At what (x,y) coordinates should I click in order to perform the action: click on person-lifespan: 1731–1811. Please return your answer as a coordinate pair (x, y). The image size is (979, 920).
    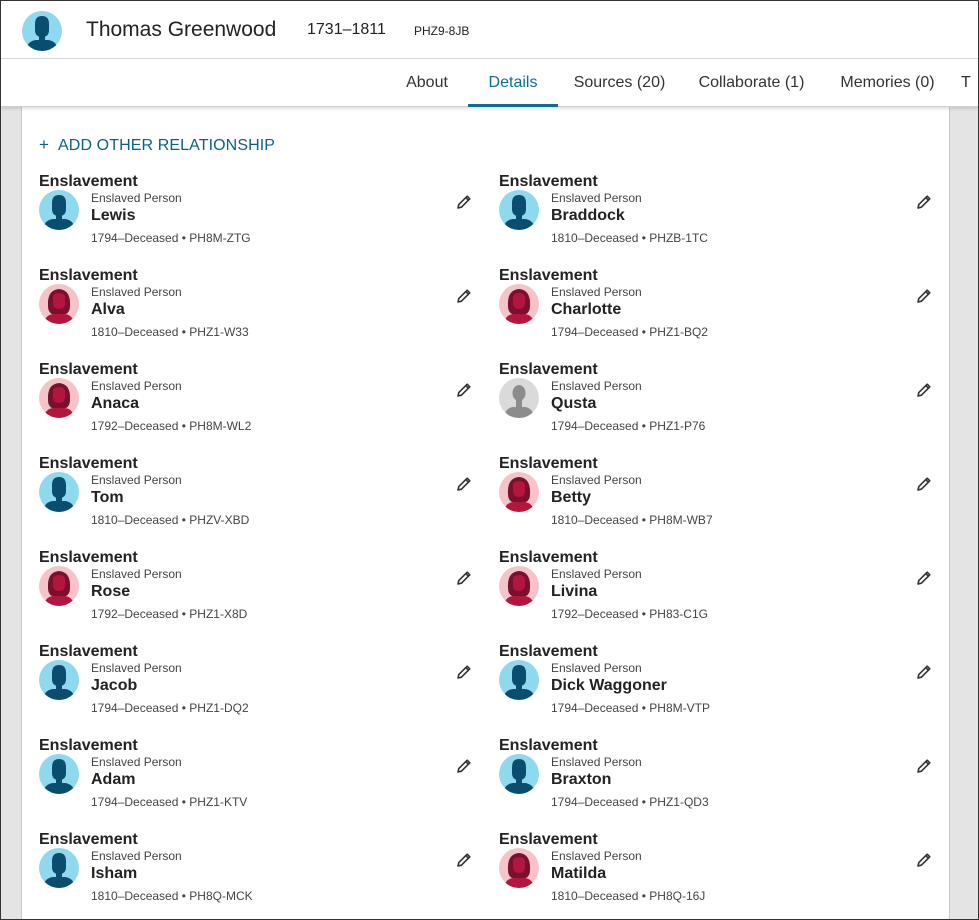
    Looking at the image, I should click on (346, 29).